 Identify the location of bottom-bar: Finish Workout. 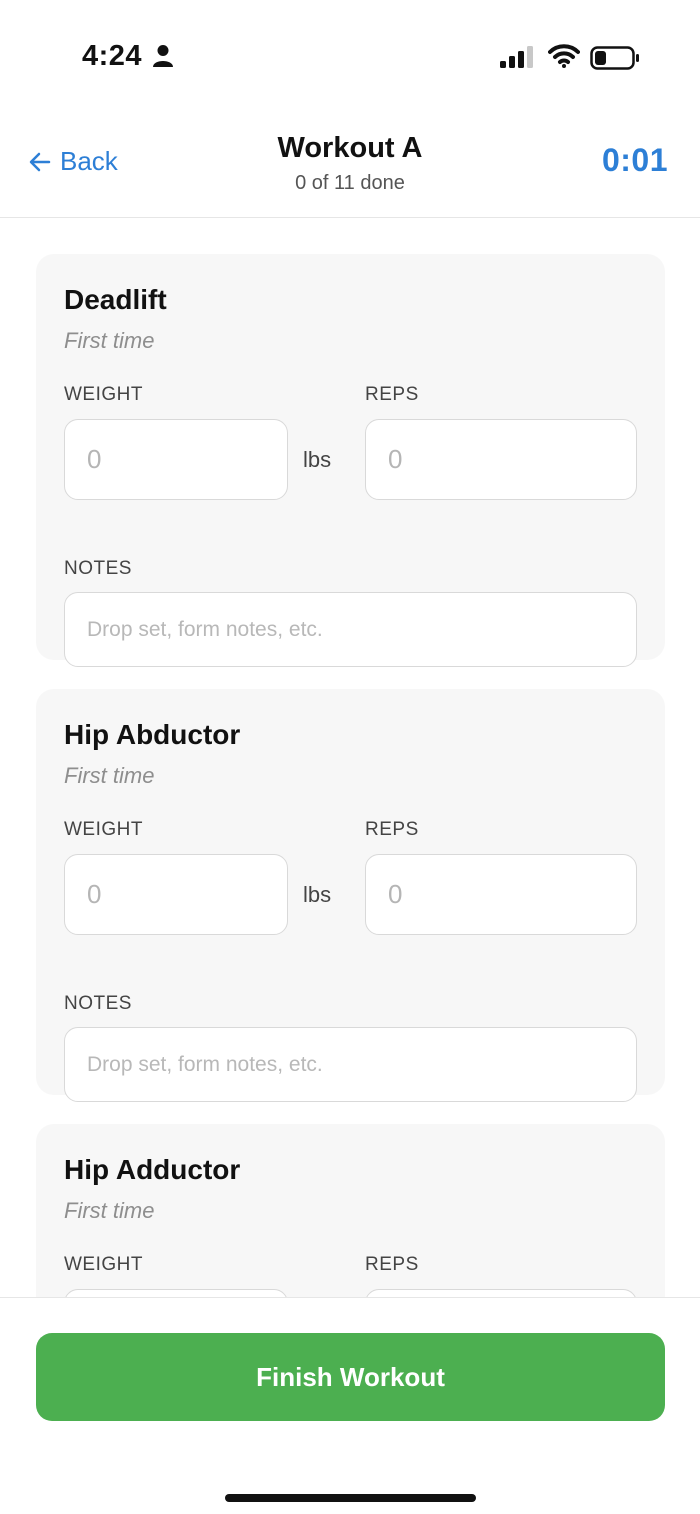
(350, 1405).